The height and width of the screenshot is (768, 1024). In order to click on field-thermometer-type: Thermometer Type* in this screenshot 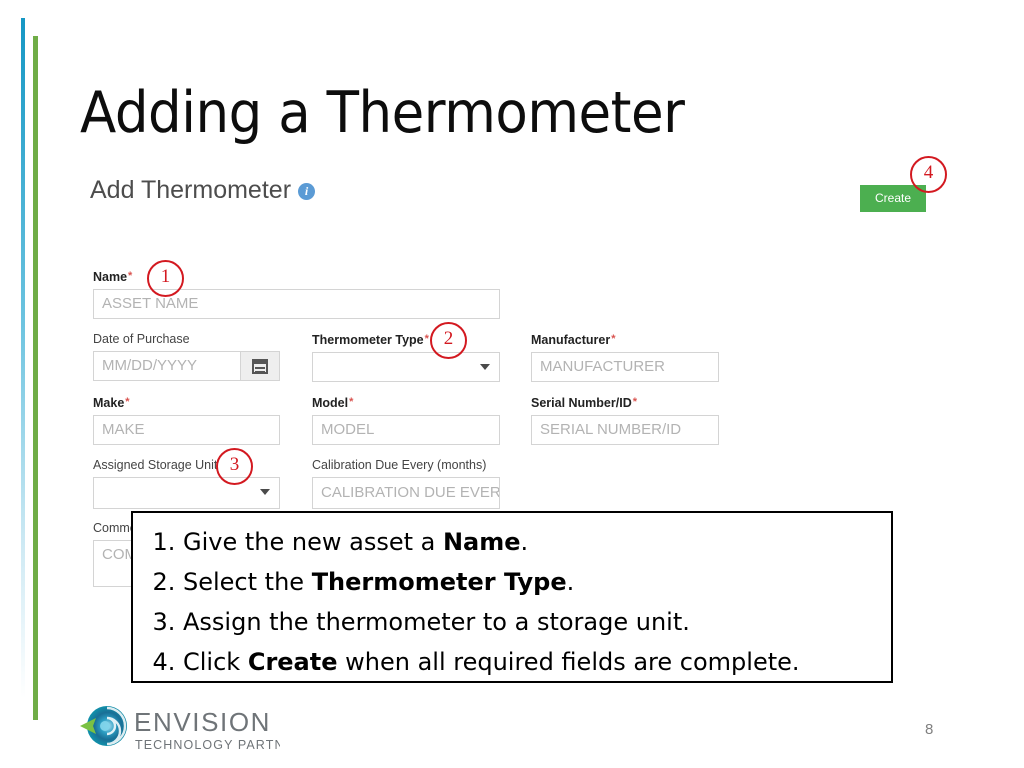, I will do `click(406, 357)`.